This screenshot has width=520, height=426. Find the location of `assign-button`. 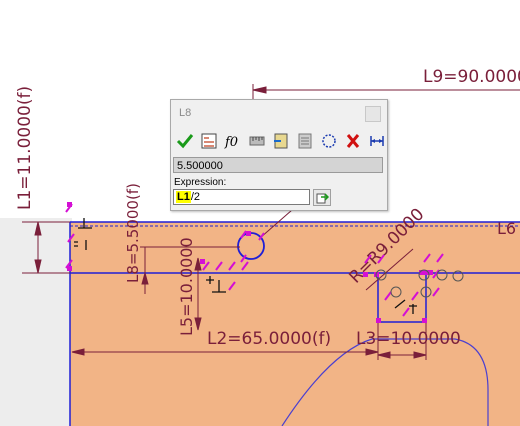

assign-button is located at coordinates (281, 141).